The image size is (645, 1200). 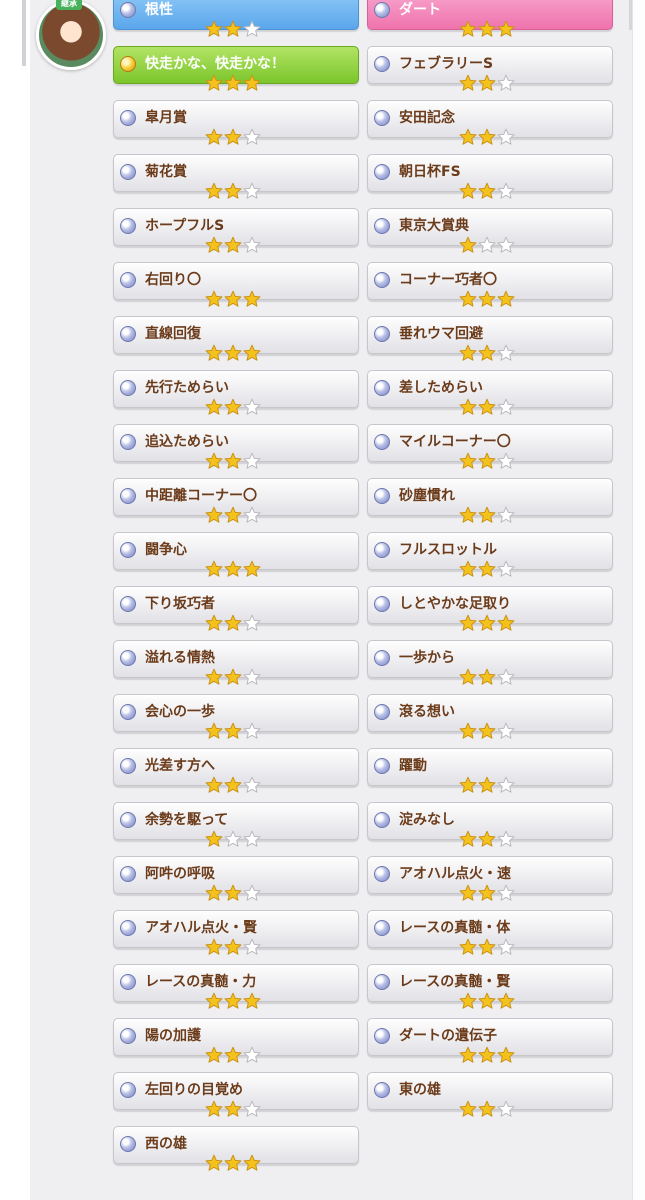 I want to click on factor-card: 会心の一歩, so click(x=236, y=717).